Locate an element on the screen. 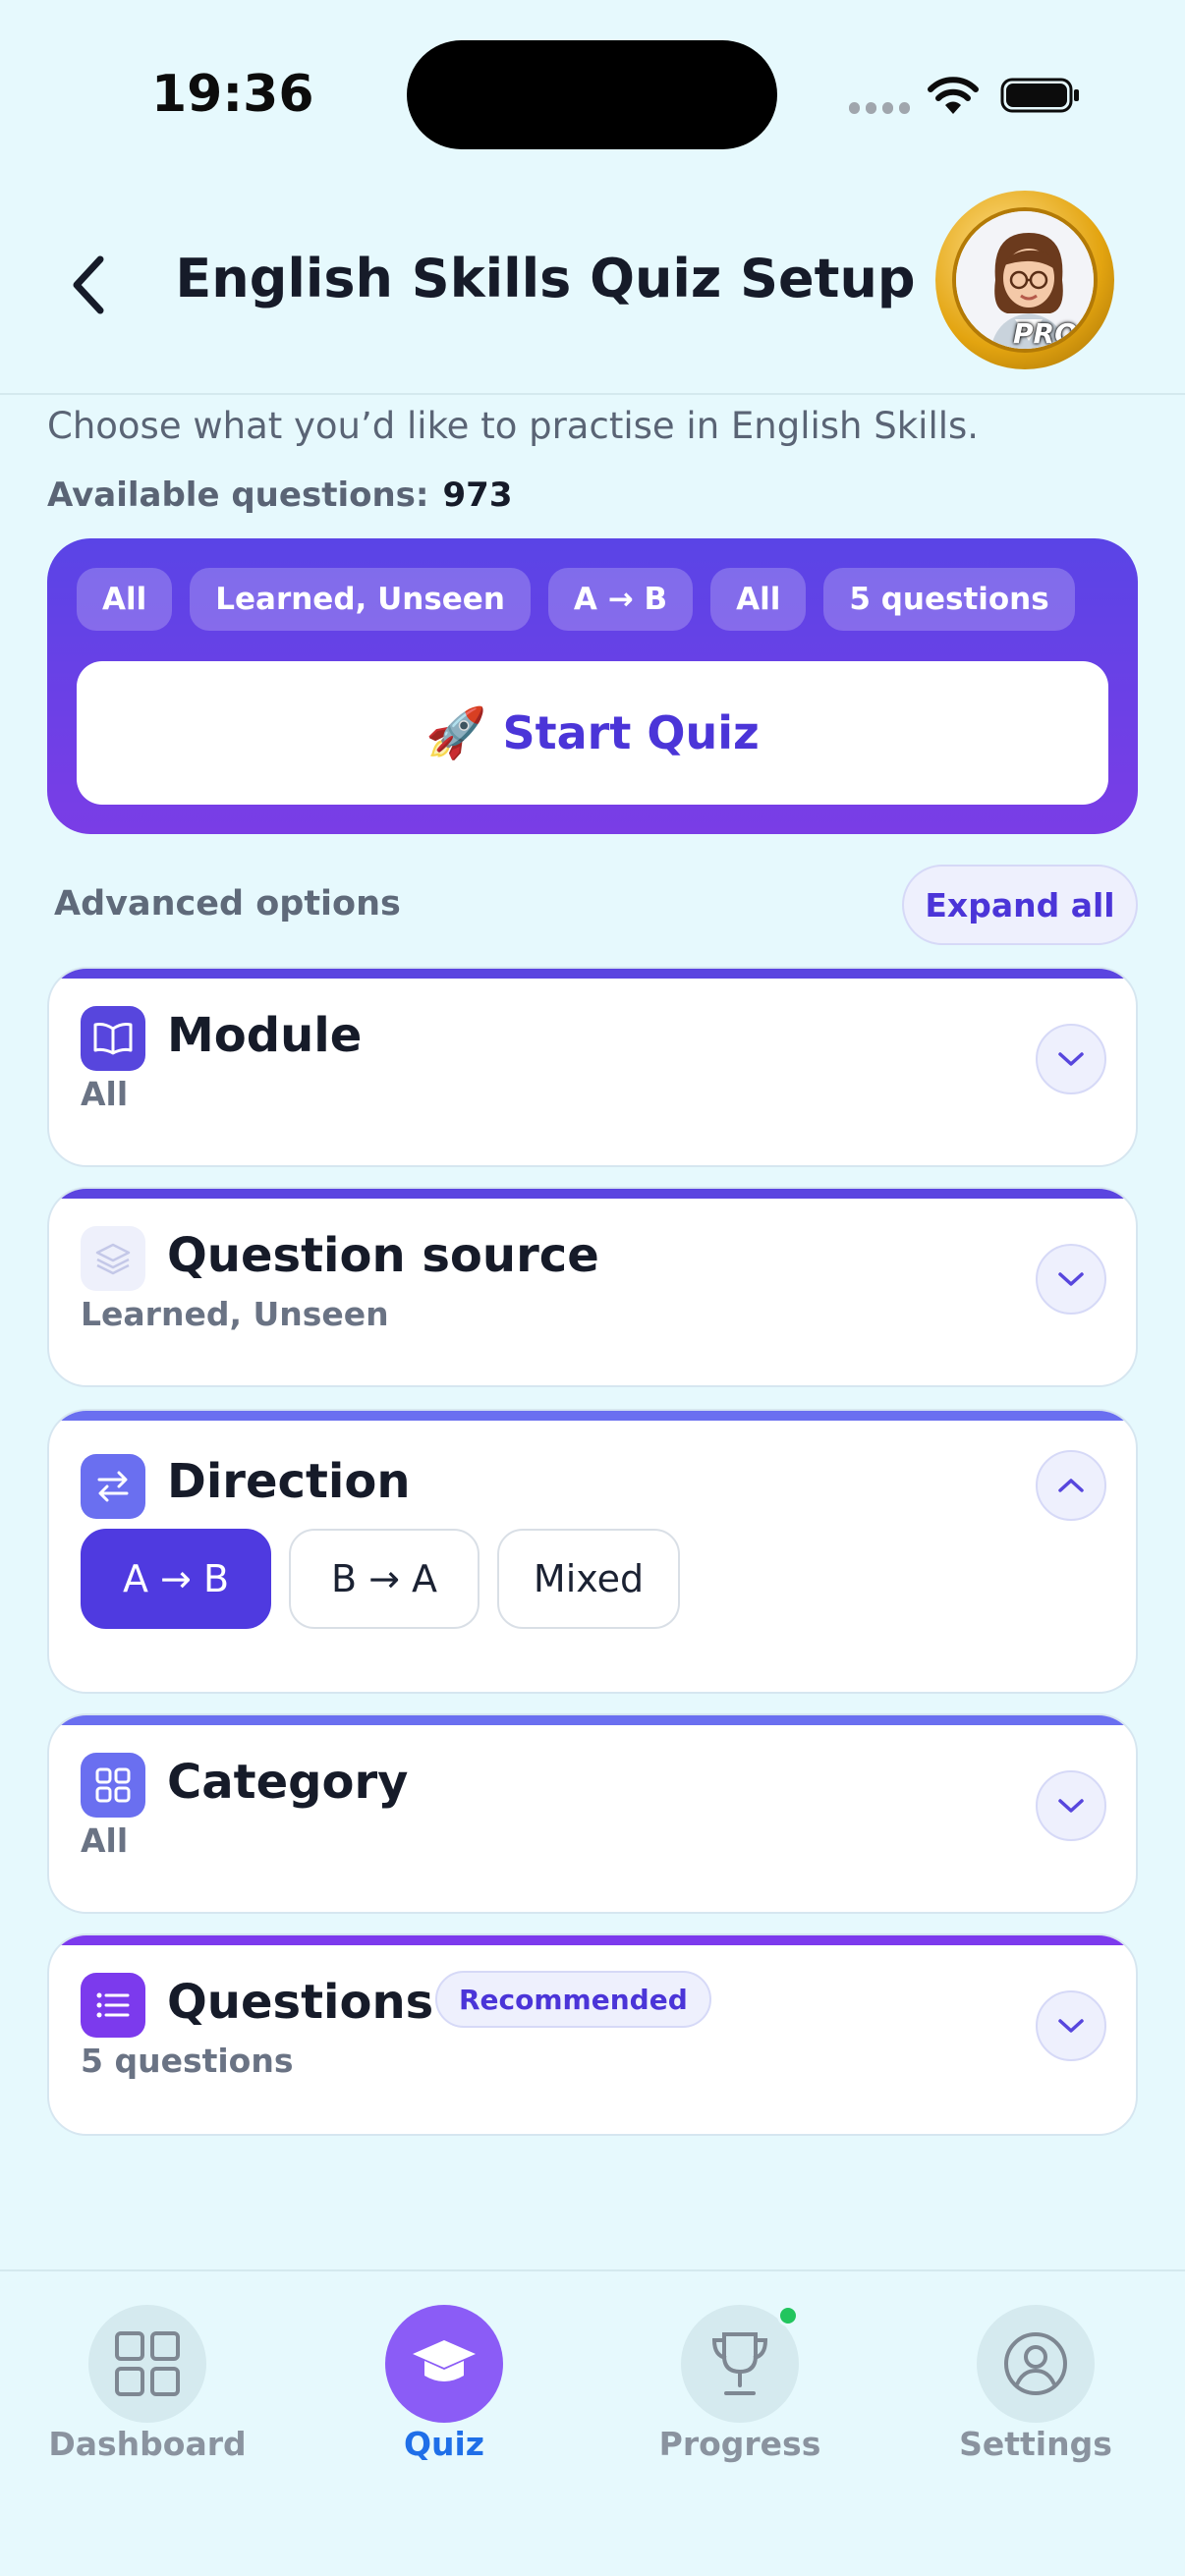  notification-dot is located at coordinates (788, 2315).